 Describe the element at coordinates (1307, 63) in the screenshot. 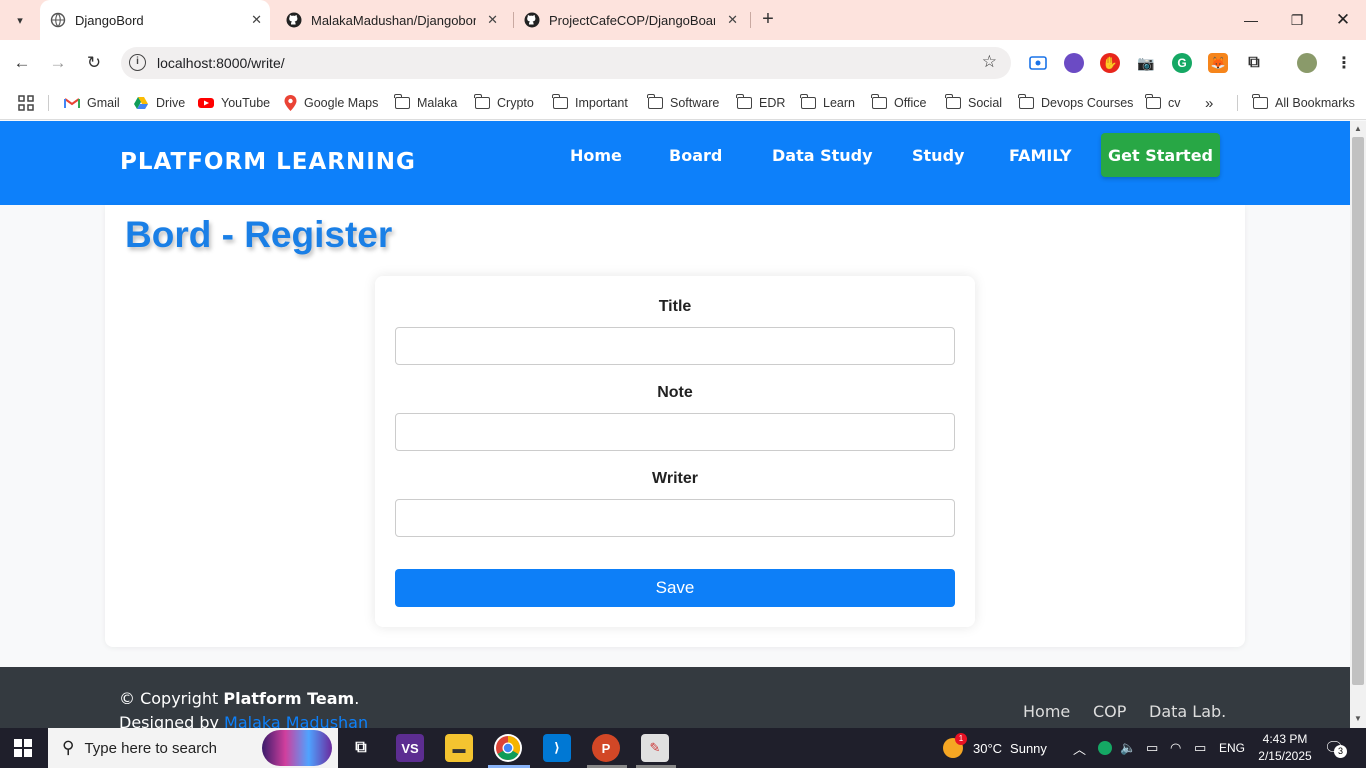

I see `profile-avatar` at that location.